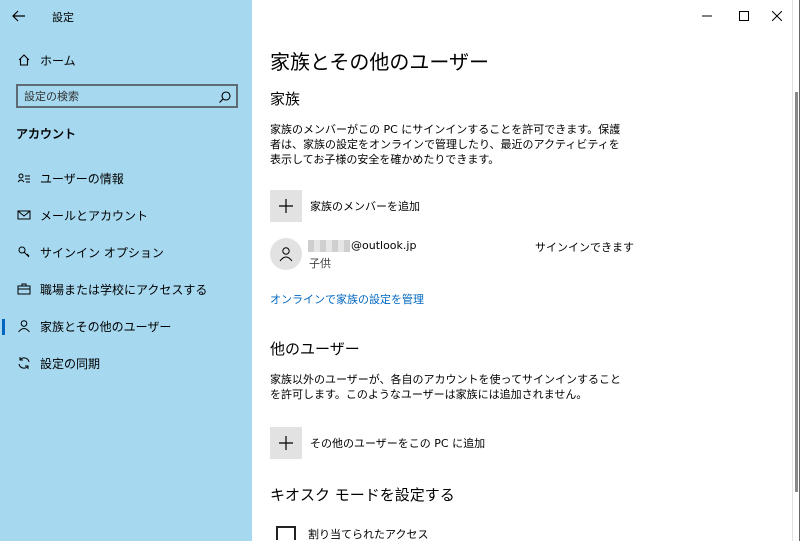  I want to click on key-icon, so click(24, 252).